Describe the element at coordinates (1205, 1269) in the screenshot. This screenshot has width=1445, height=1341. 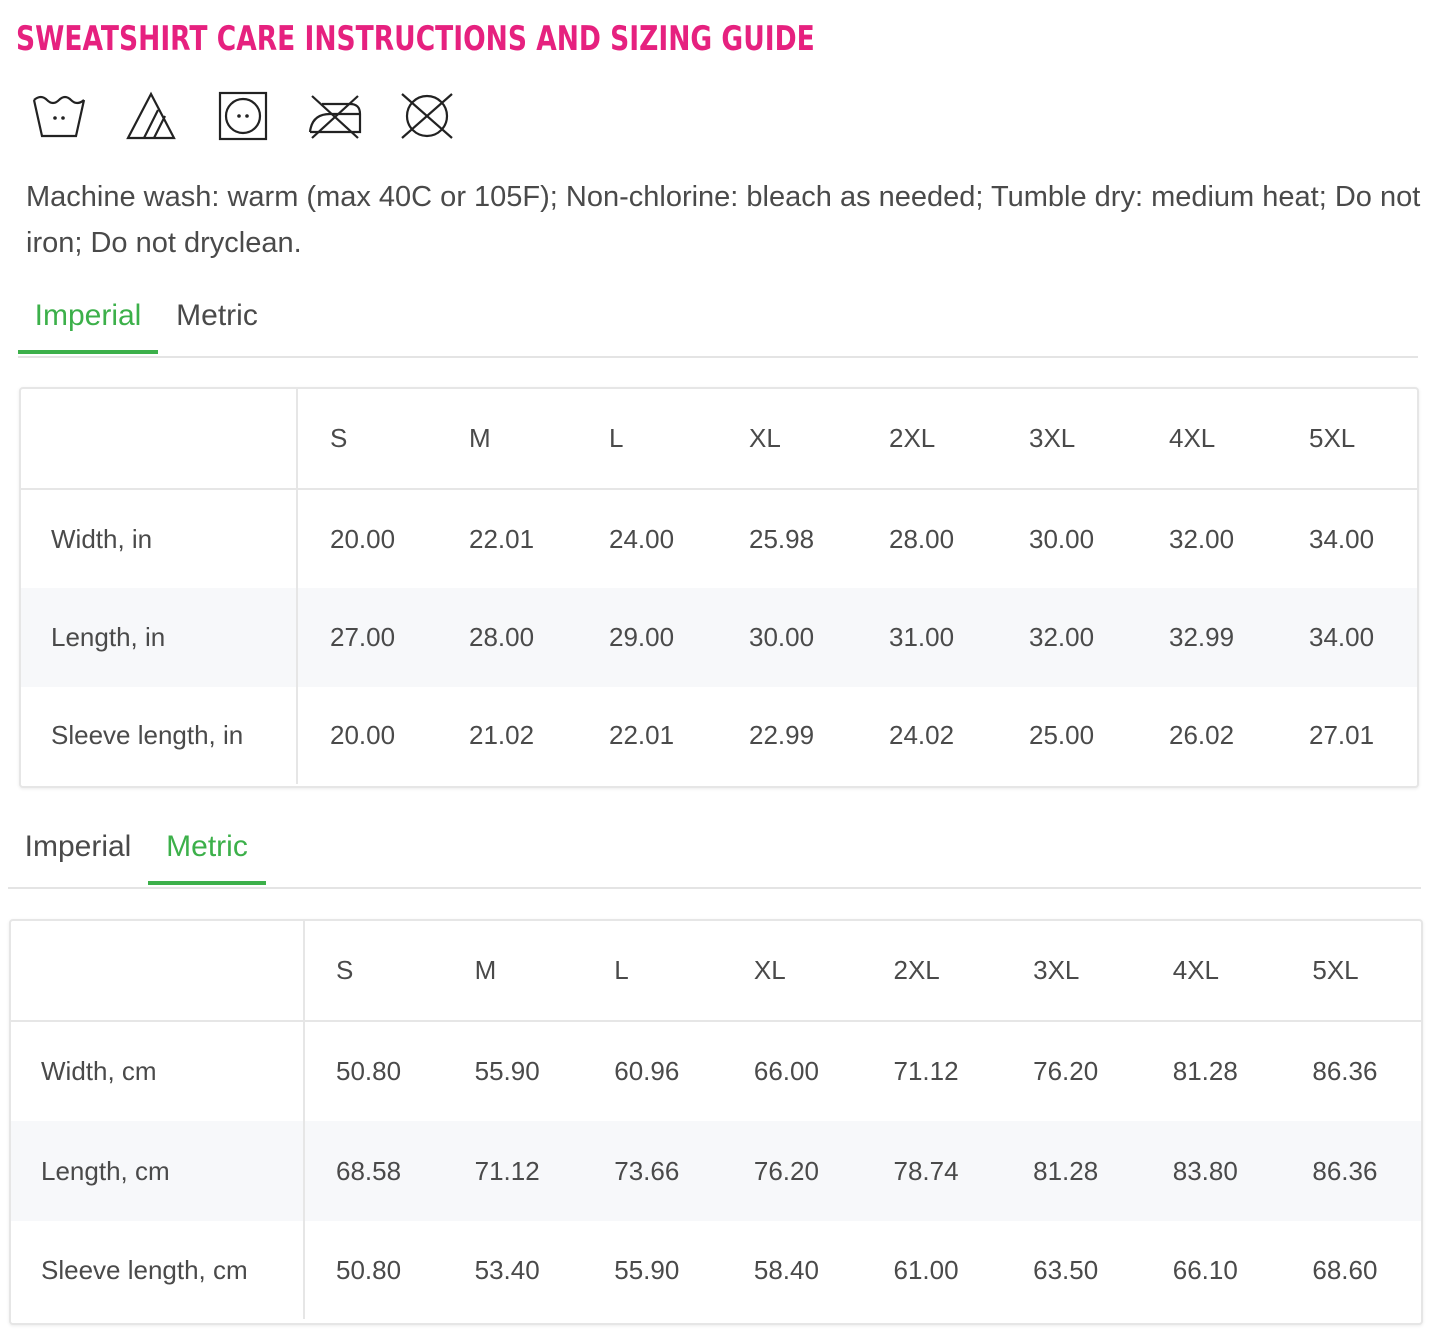
I see `table-cell: 66.10` at that location.